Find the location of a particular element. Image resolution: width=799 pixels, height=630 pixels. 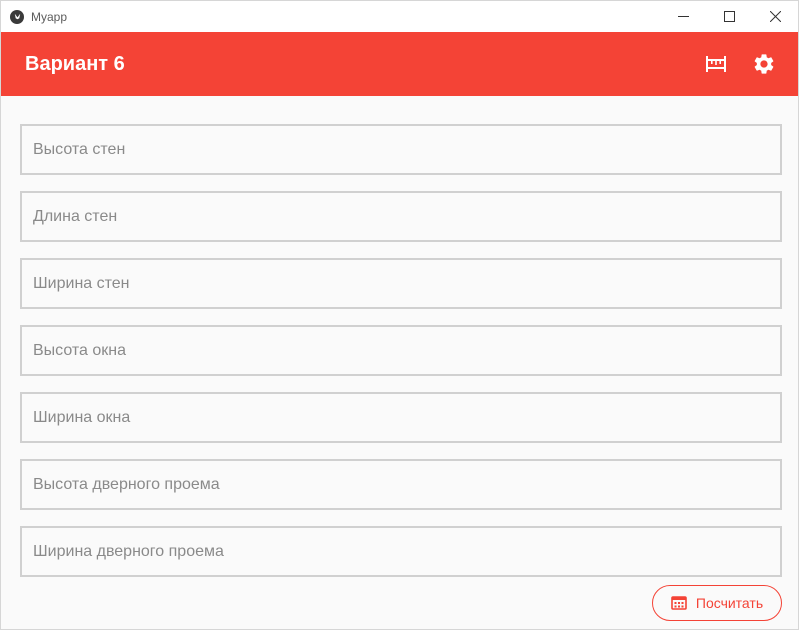

door-width-input is located at coordinates (401, 551).